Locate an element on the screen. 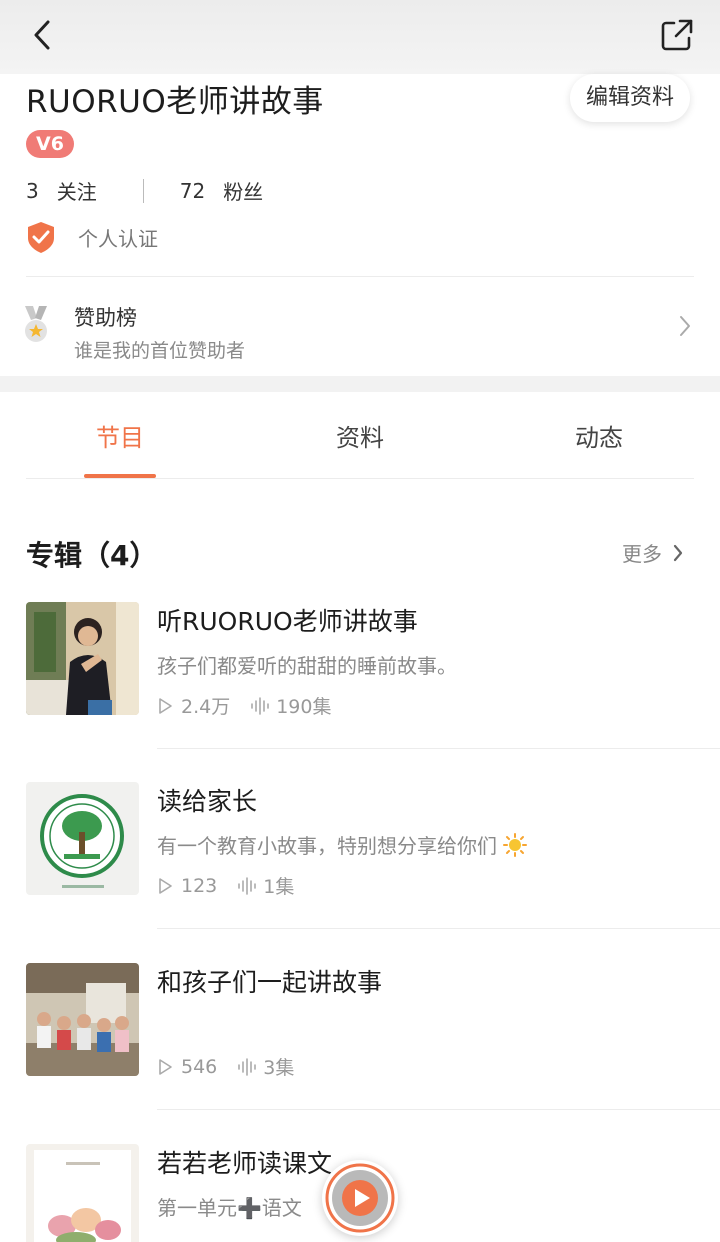 This screenshot has width=720, height=1242. album-description-text: 有一个教育小故事，特别想分享给你们 is located at coordinates (327, 846).